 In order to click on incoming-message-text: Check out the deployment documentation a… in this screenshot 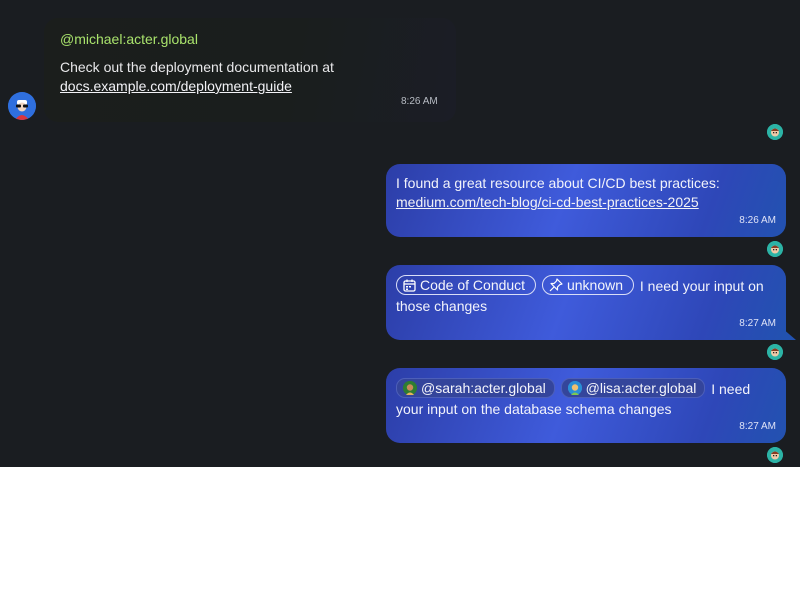, I will do `click(230, 77)`.